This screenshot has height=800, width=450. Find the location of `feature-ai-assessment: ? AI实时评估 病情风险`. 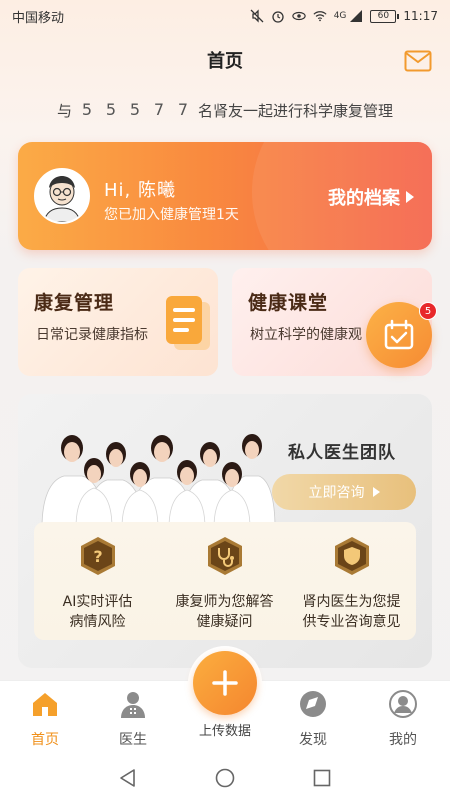

feature-ai-assessment: ? AI实时评估 病情风险 is located at coordinates (97, 584).